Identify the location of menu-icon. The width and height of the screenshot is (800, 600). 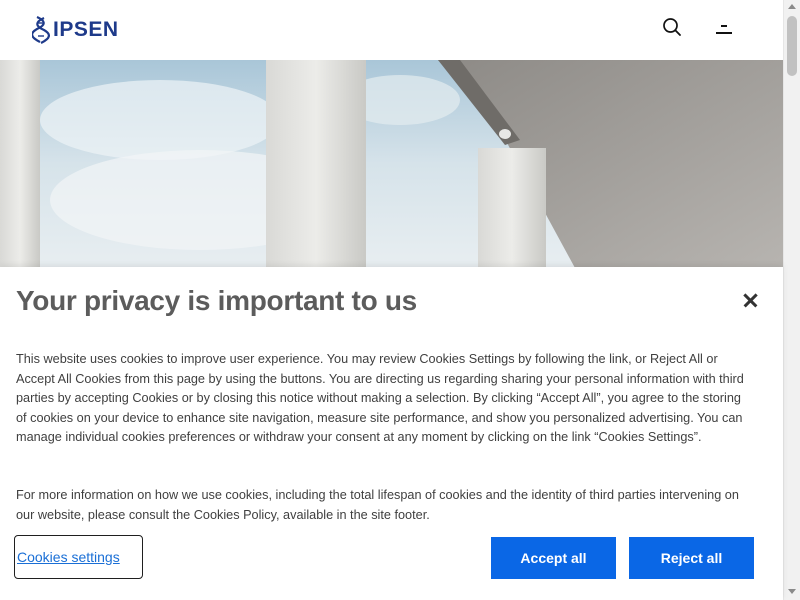
(724, 26).